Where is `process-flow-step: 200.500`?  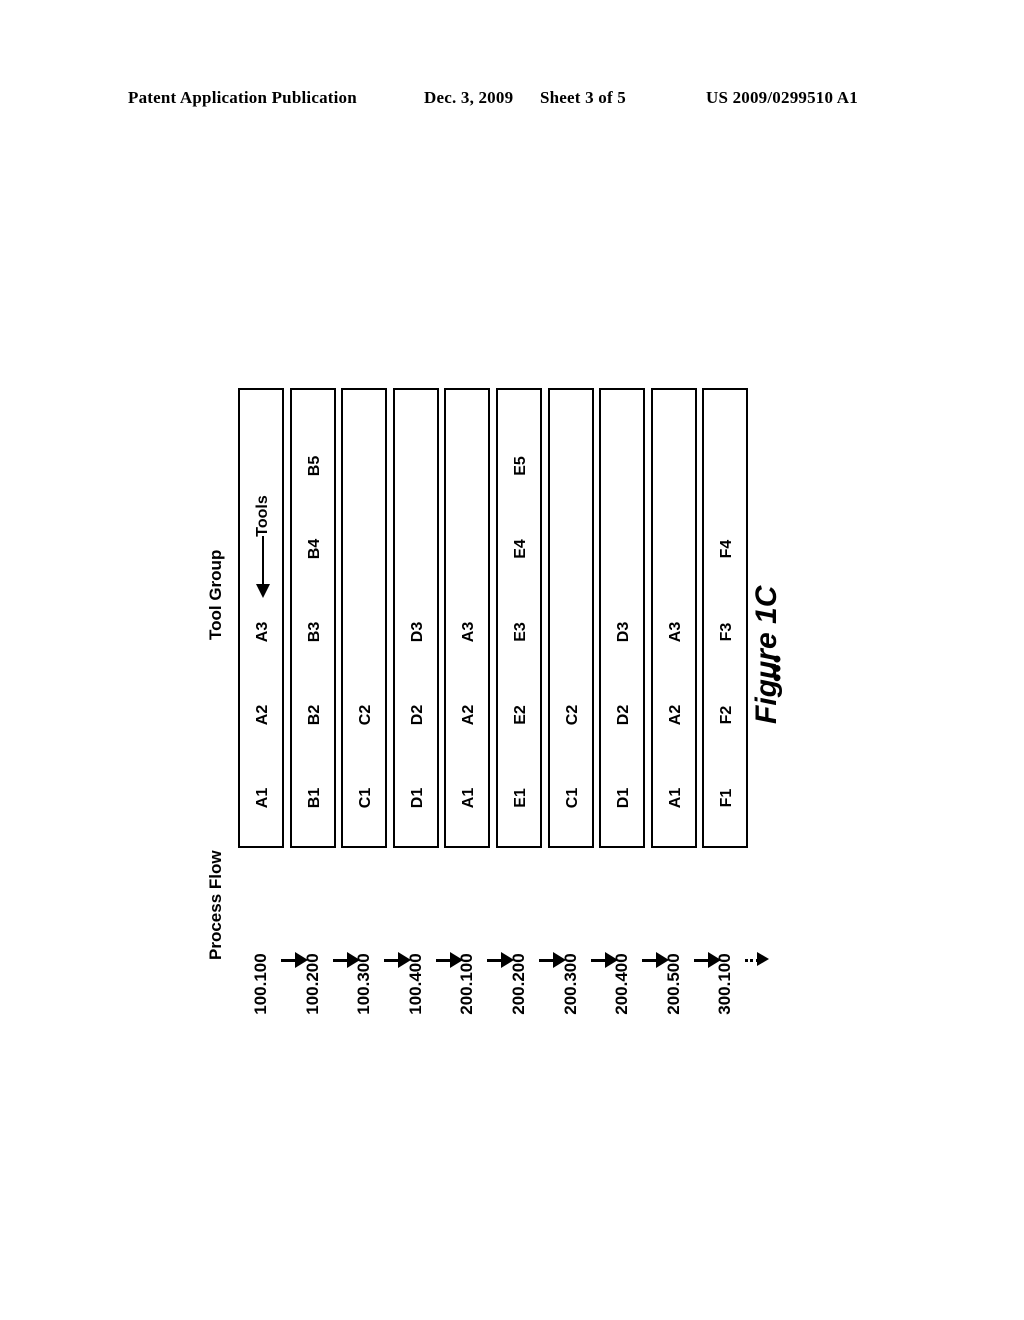 process-flow-step: 200.500 is located at coordinates (674, 995).